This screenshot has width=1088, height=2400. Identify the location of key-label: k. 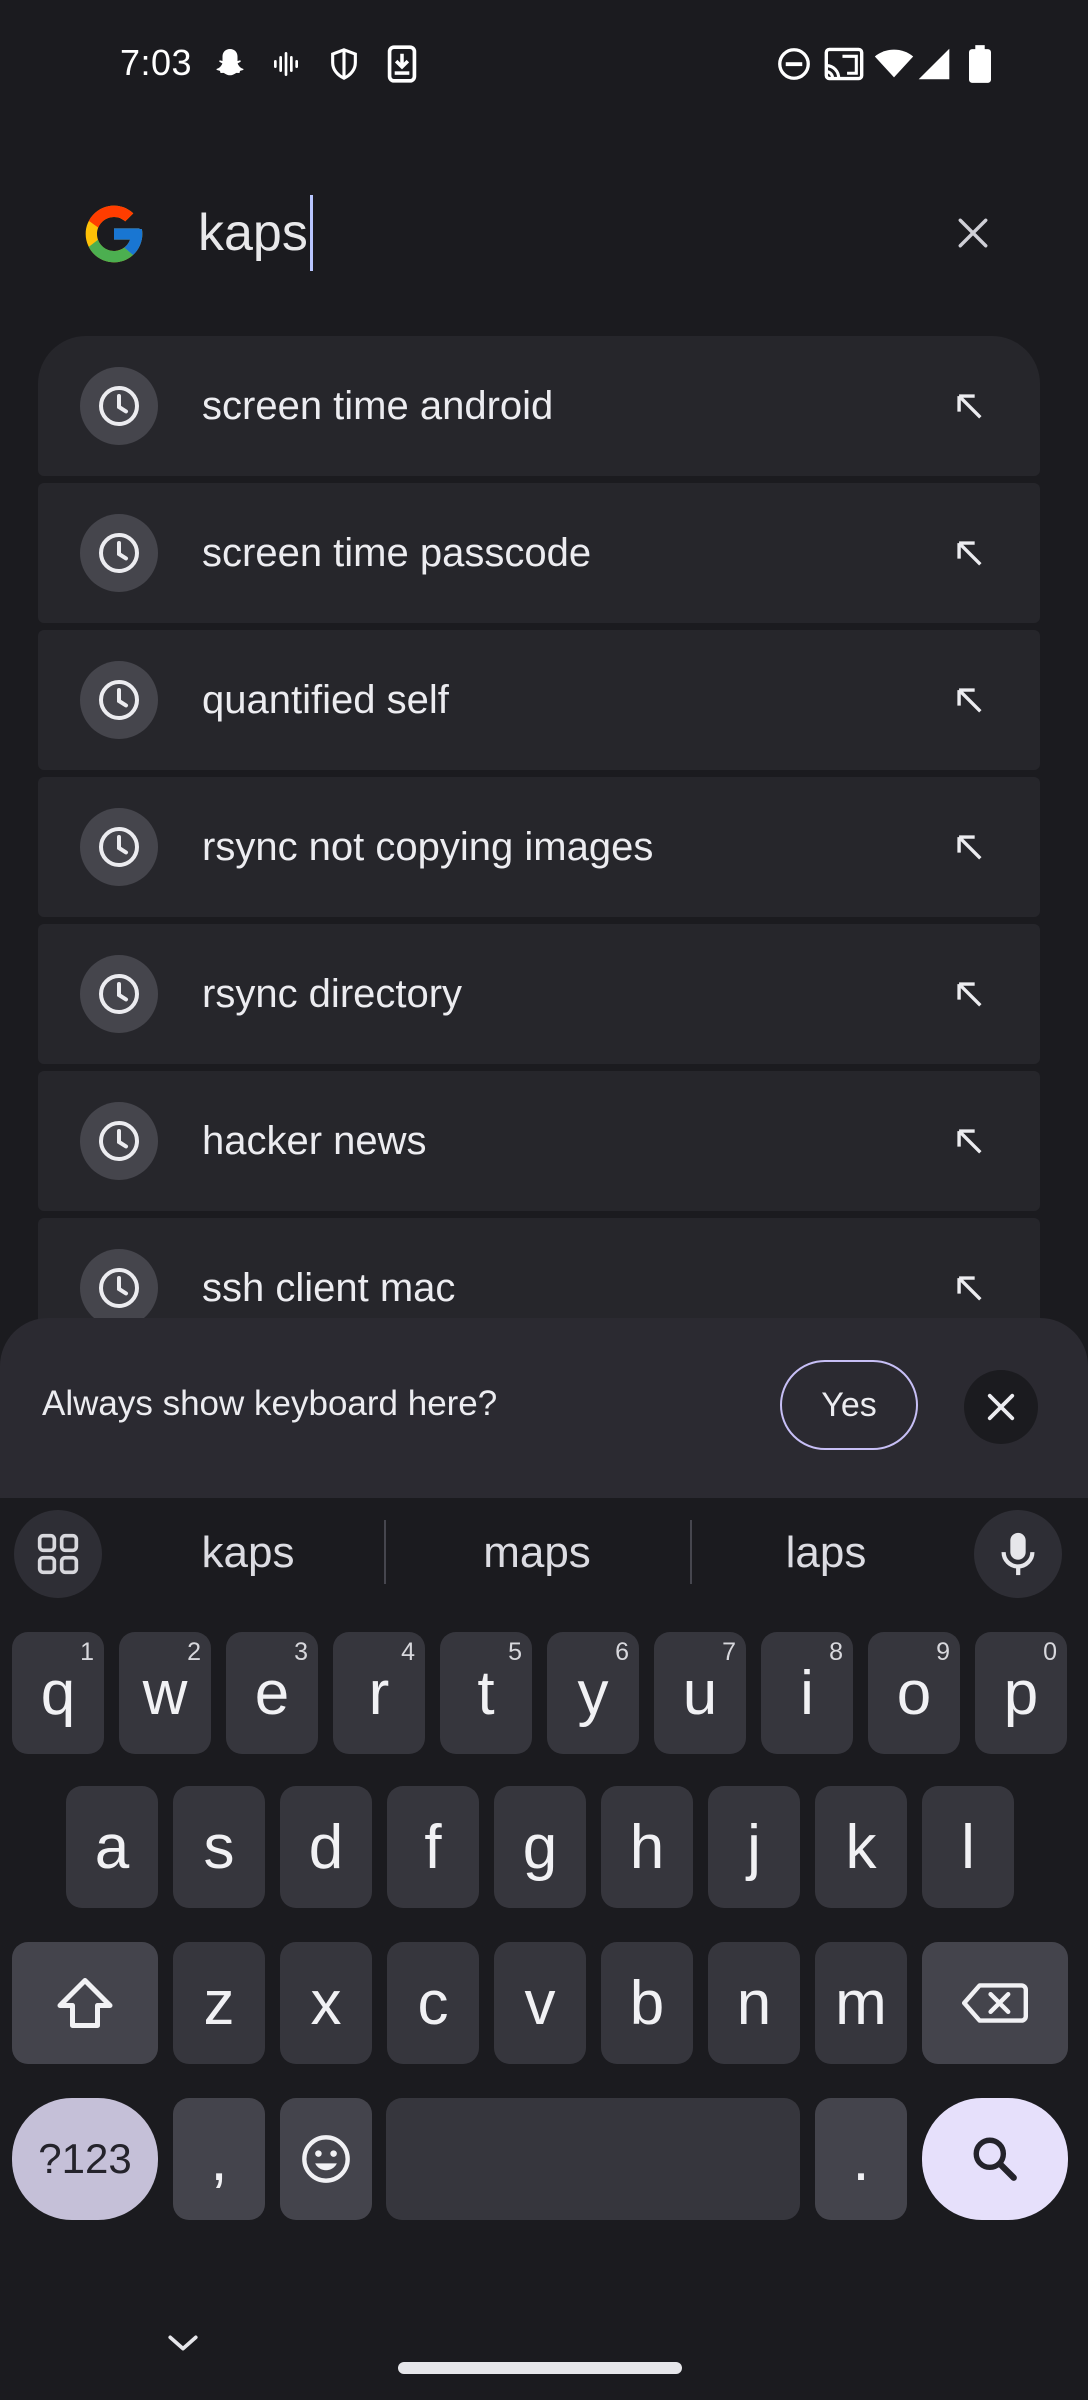
(861, 1847).